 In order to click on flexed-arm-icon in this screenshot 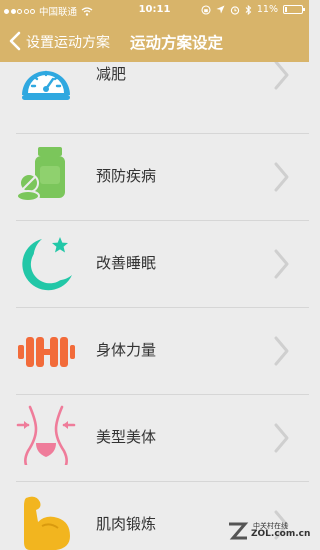, I will do `click(47, 523)`.